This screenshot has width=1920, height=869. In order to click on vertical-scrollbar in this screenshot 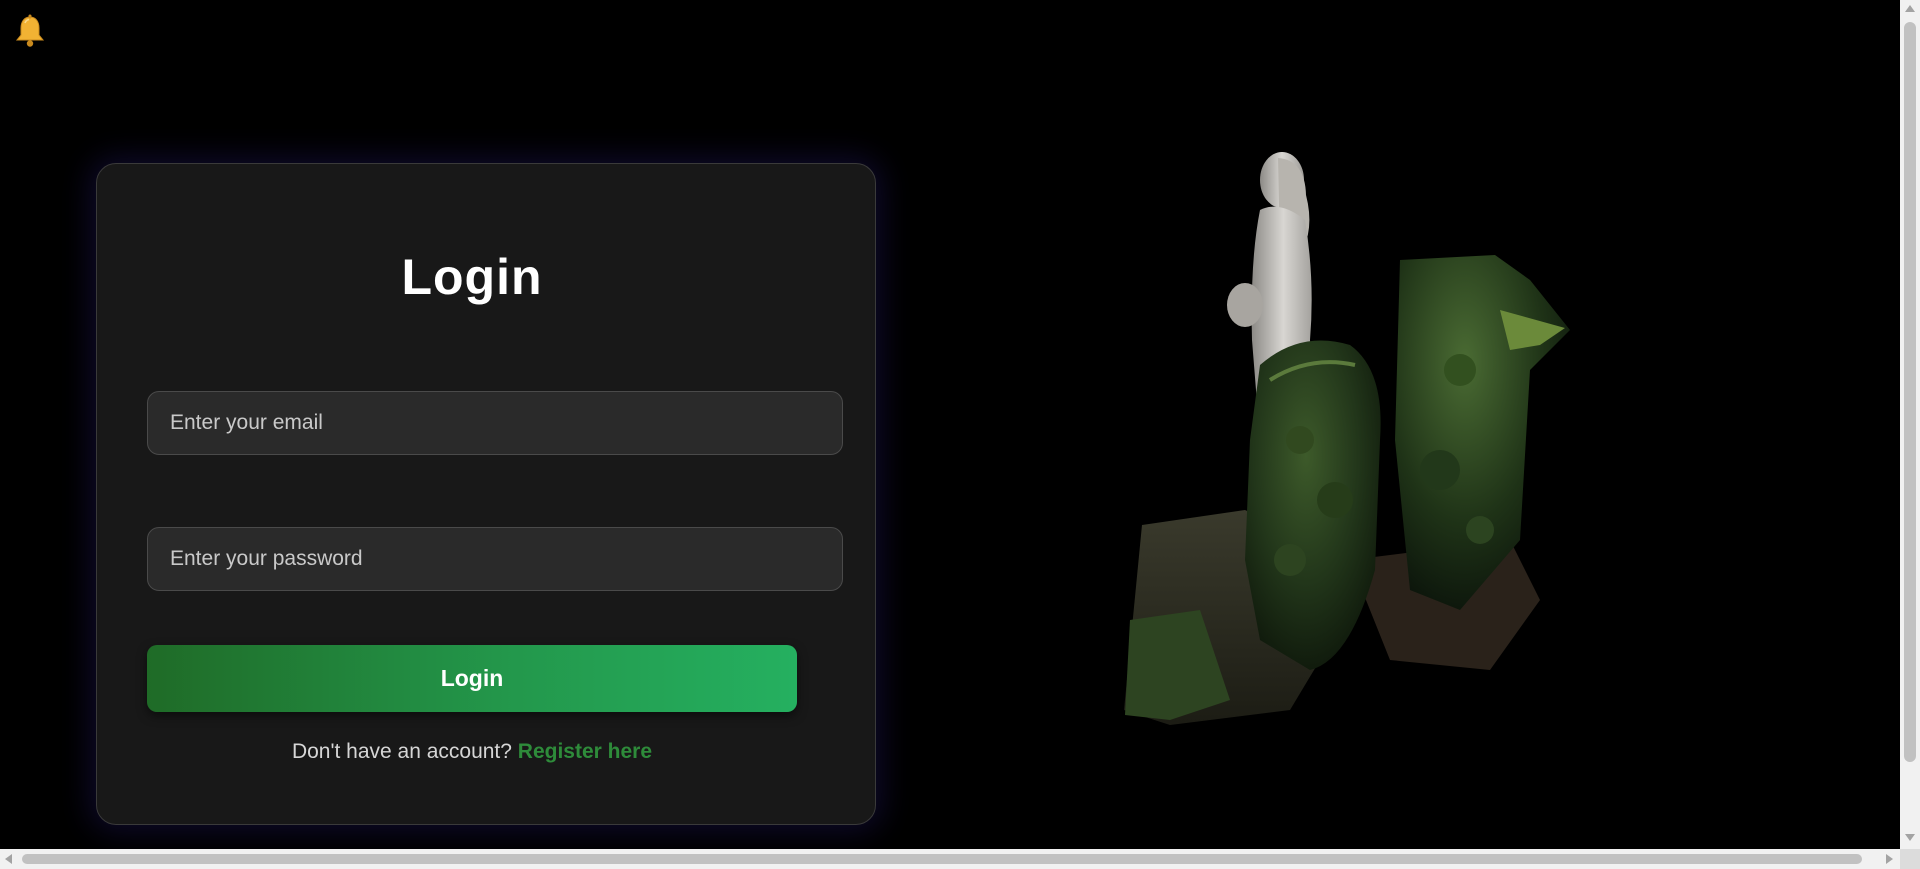, I will do `click(1910, 424)`.